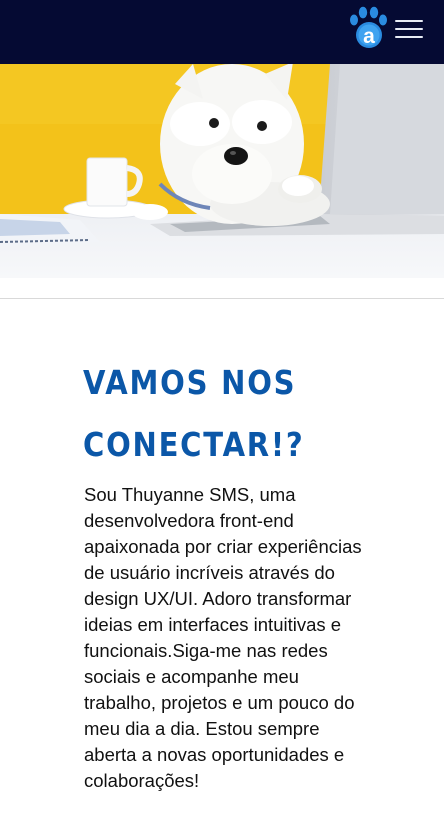 This screenshot has height=815, width=444. What do you see at coordinates (369, 36) in the screenshot?
I see `svg-text: a` at bounding box center [369, 36].